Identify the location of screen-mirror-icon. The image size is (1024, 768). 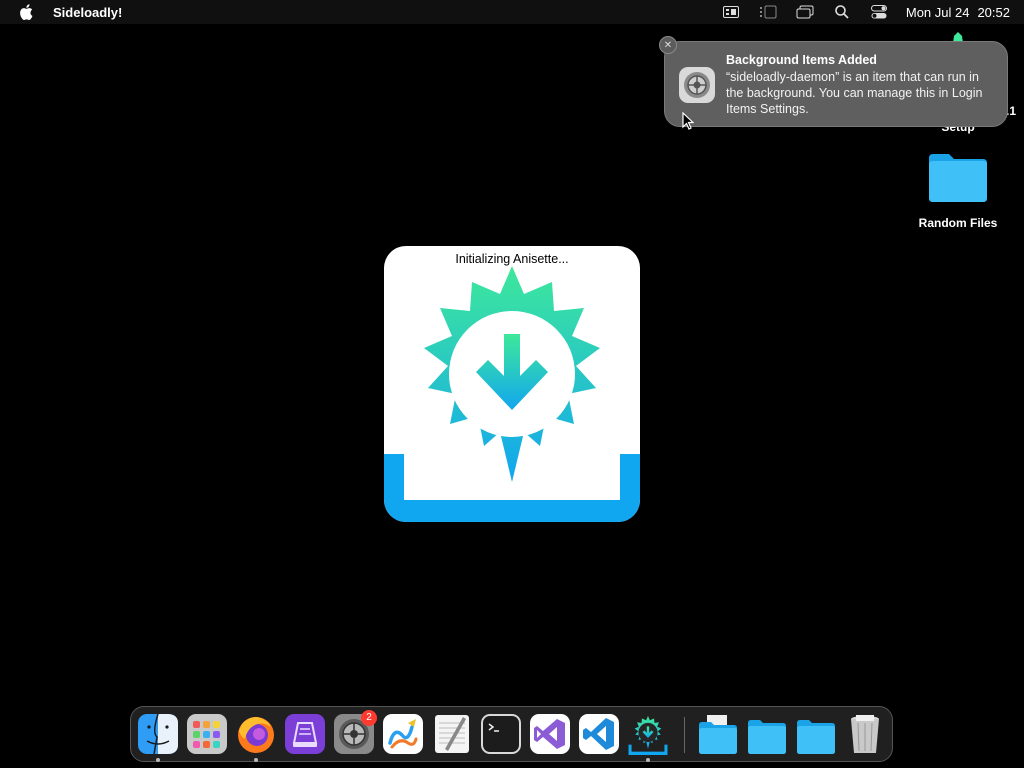
(805, 12).